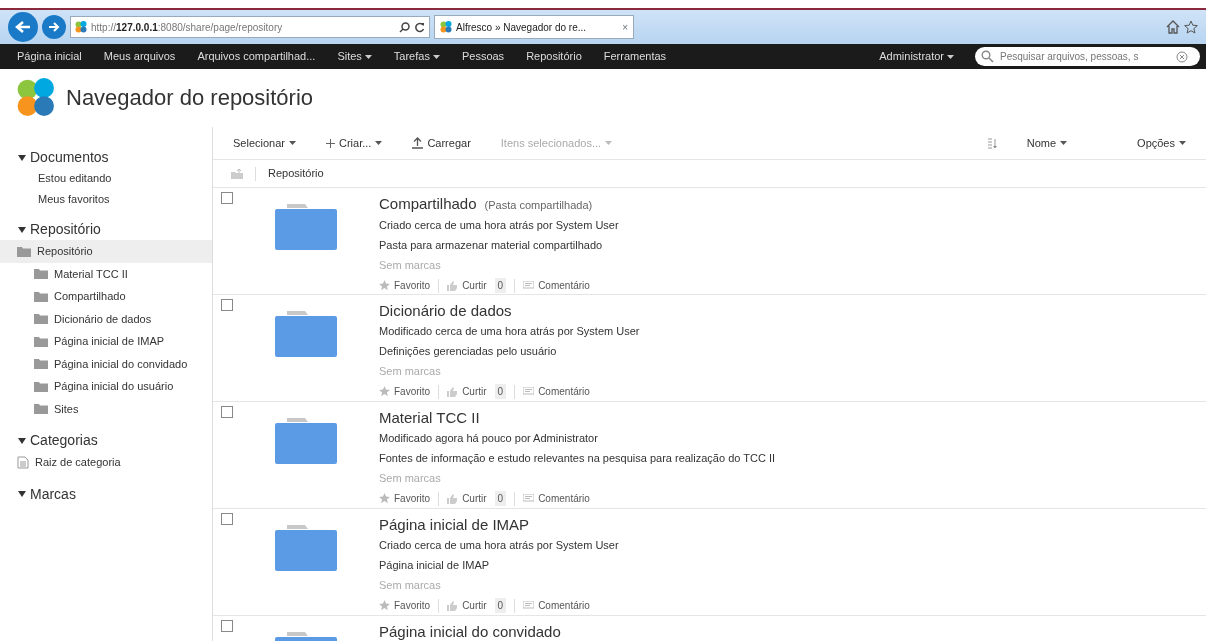 Image resolution: width=1206 pixels, height=641 pixels. What do you see at coordinates (483, 56) in the screenshot?
I see `nav-link: Pessoas` at bounding box center [483, 56].